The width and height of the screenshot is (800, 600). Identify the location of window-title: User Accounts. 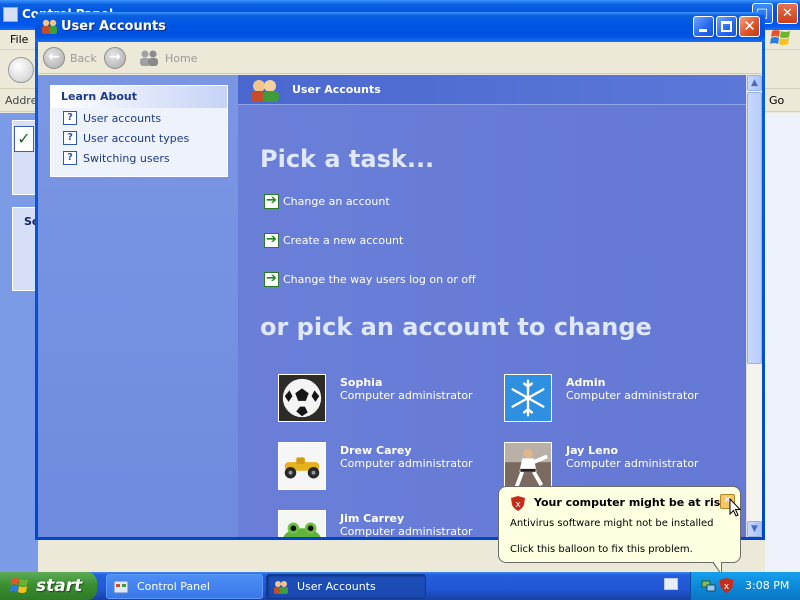
(113, 26).